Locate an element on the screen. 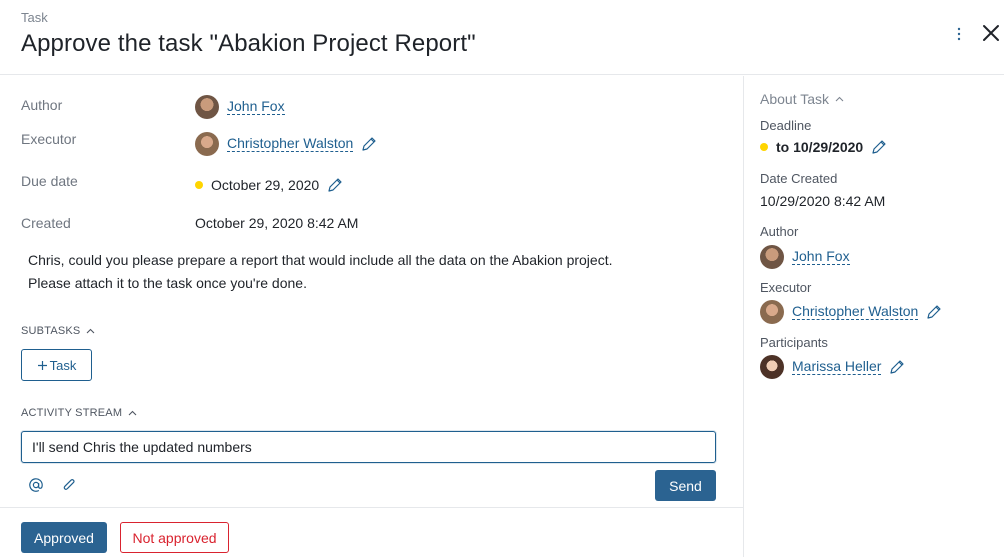 The height and width of the screenshot is (557, 1004). task-kind-label: Task is located at coordinates (34, 17).